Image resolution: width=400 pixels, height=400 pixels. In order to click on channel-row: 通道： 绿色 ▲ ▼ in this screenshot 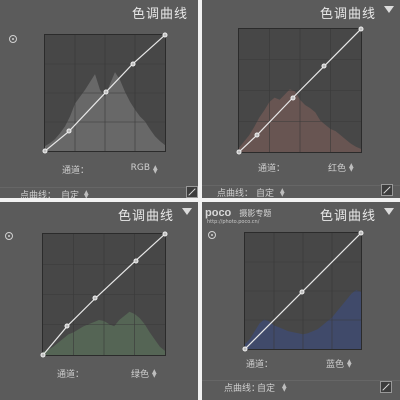, I will do `click(99, 374)`.